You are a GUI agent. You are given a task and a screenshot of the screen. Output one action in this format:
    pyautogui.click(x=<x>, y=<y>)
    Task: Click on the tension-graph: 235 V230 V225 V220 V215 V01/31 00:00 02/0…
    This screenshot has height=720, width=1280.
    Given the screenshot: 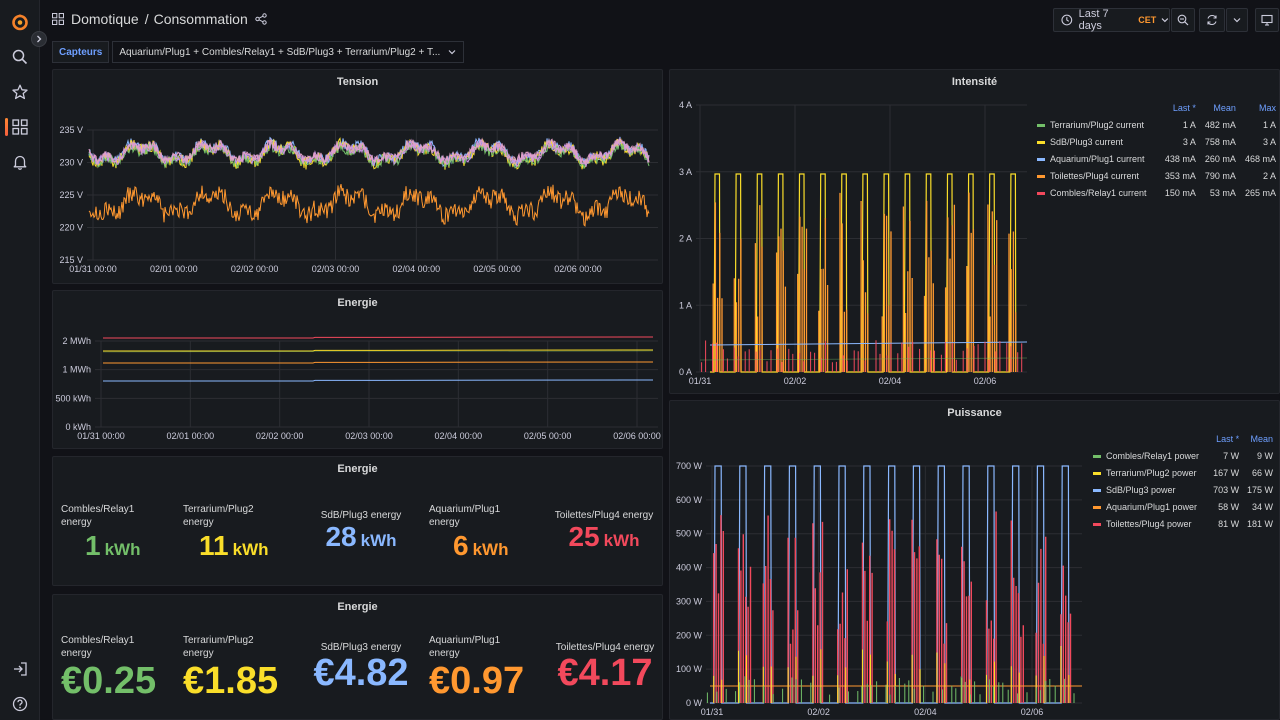 What is the action you would take?
    pyautogui.click(x=358, y=177)
    